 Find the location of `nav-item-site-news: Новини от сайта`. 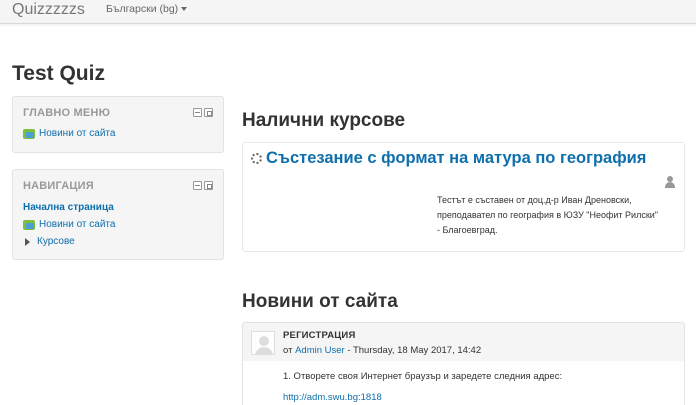

nav-item-site-news: Новини от сайта is located at coordinates (69, 224).